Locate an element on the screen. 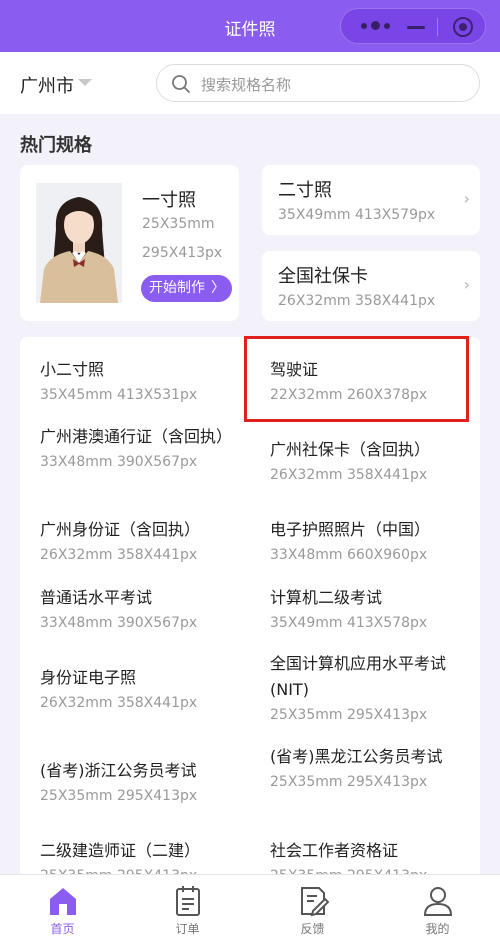 The image size is (500, 942). title-bar: 证件照 is located at coordinates (250, 26).